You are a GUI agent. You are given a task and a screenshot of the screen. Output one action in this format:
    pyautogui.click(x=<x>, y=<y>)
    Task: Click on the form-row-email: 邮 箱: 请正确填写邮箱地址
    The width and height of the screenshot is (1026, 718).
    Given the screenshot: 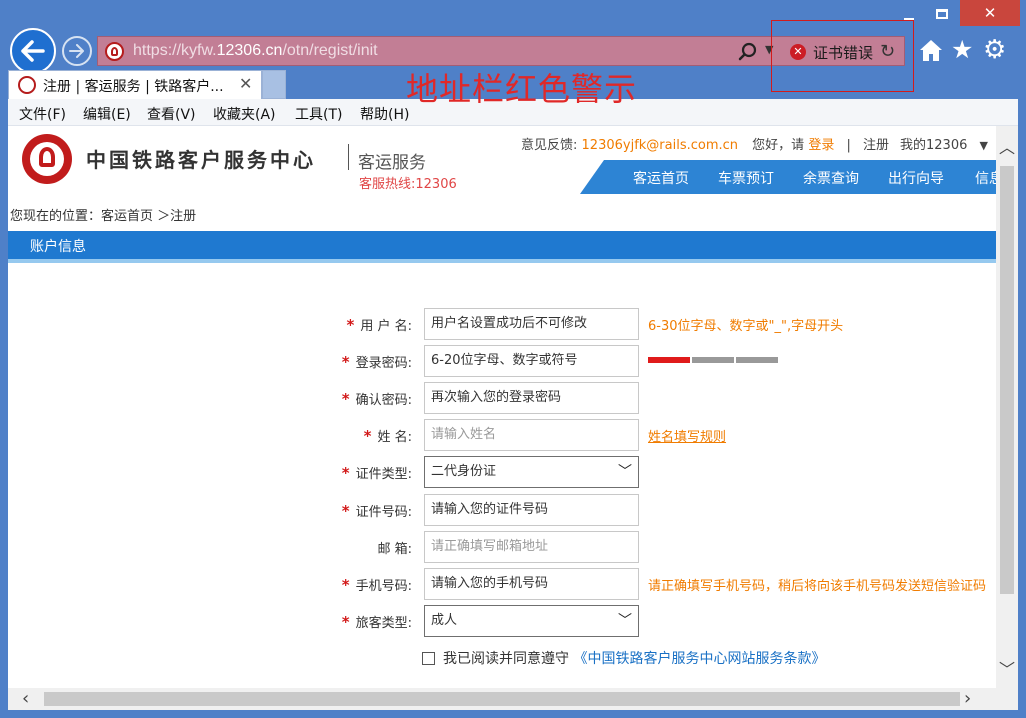 What is the action you would take?
    pyautogui.click(x=502, y=547)
    